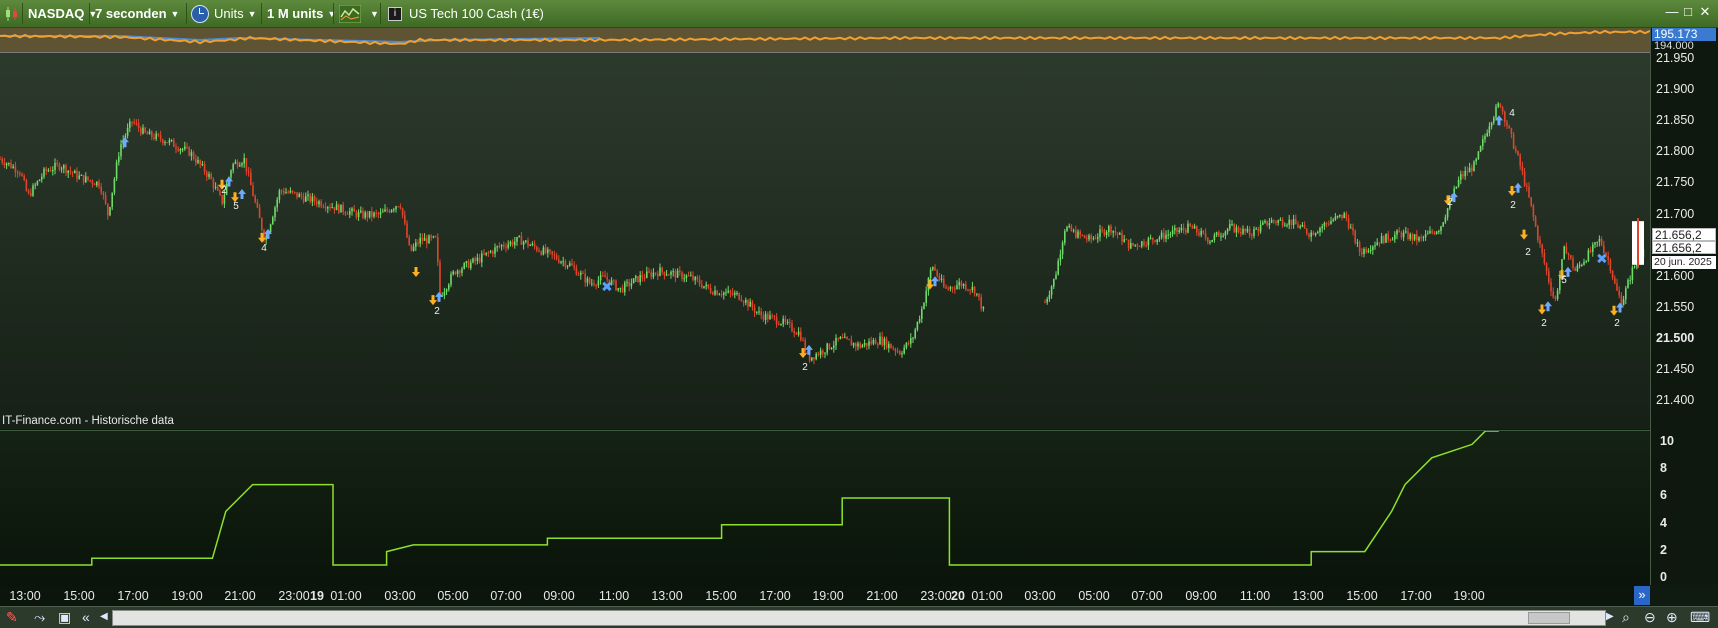  Describe the element at coordinates (264, 248) in the screenshot. I see `trade-count-label: 4` at that location.